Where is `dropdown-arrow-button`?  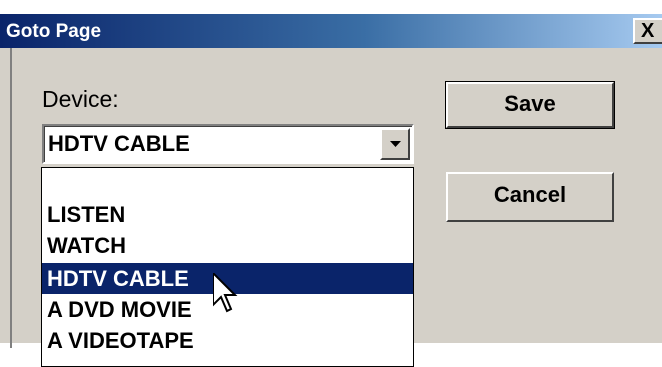
dropdown-arrow-button is located at coordinates (395, 144).